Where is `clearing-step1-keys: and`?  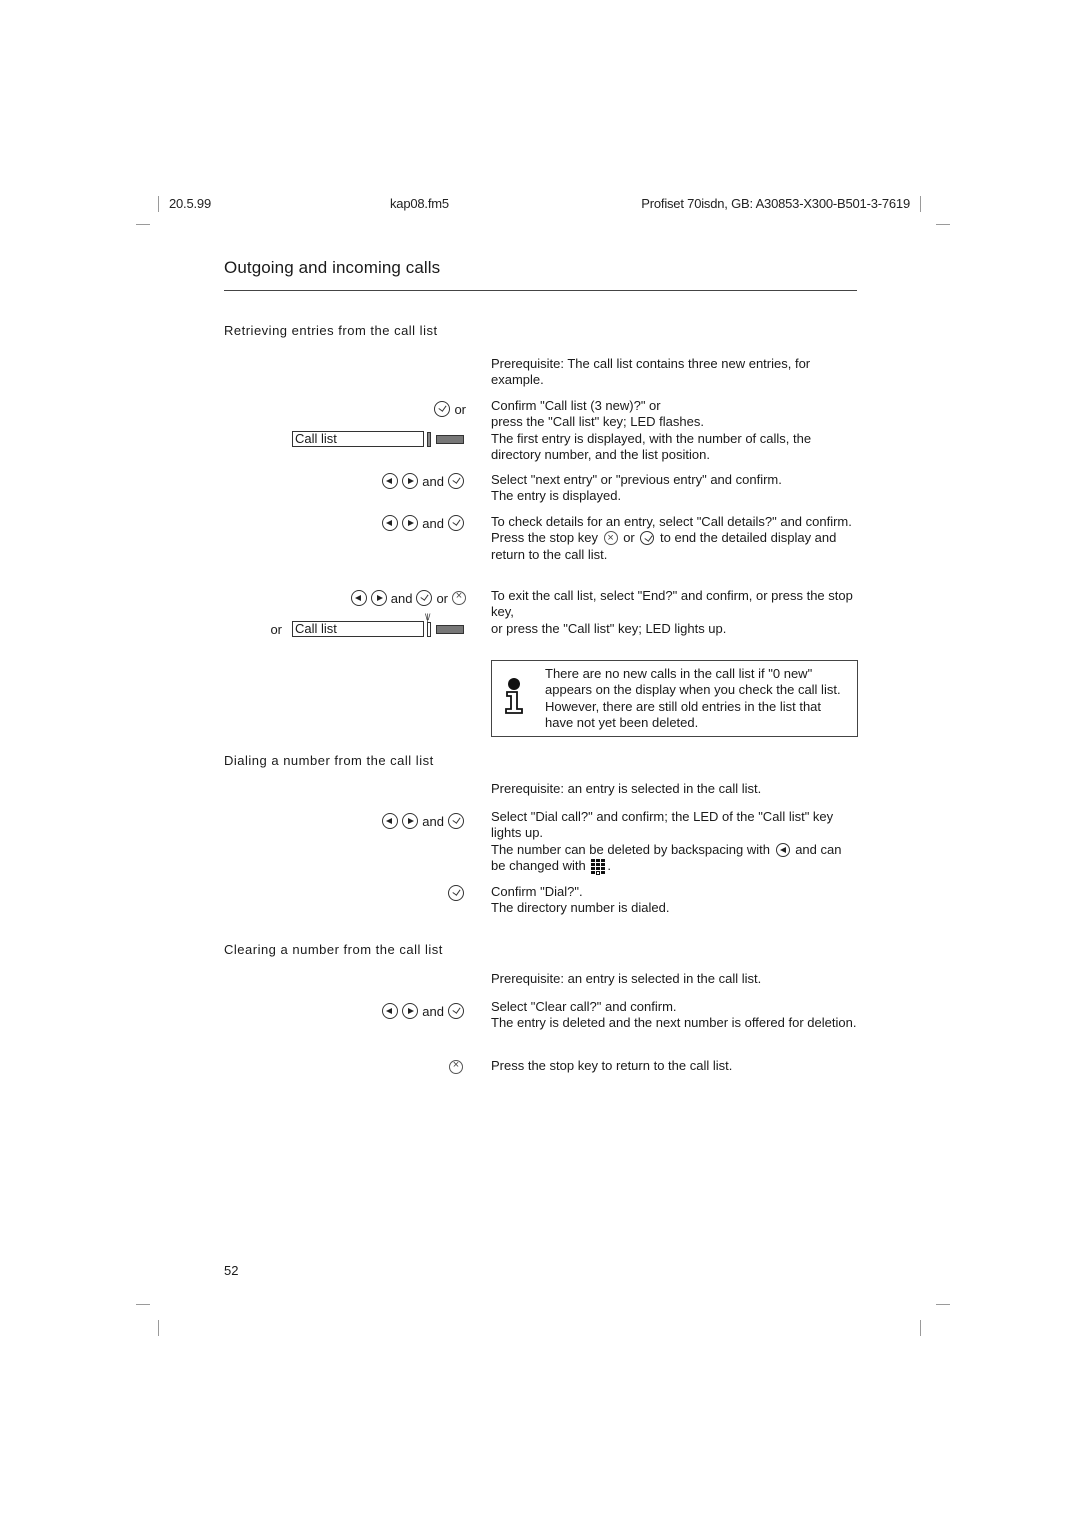
clearing-step1-keys: and is located at coordinates (423, 1011).